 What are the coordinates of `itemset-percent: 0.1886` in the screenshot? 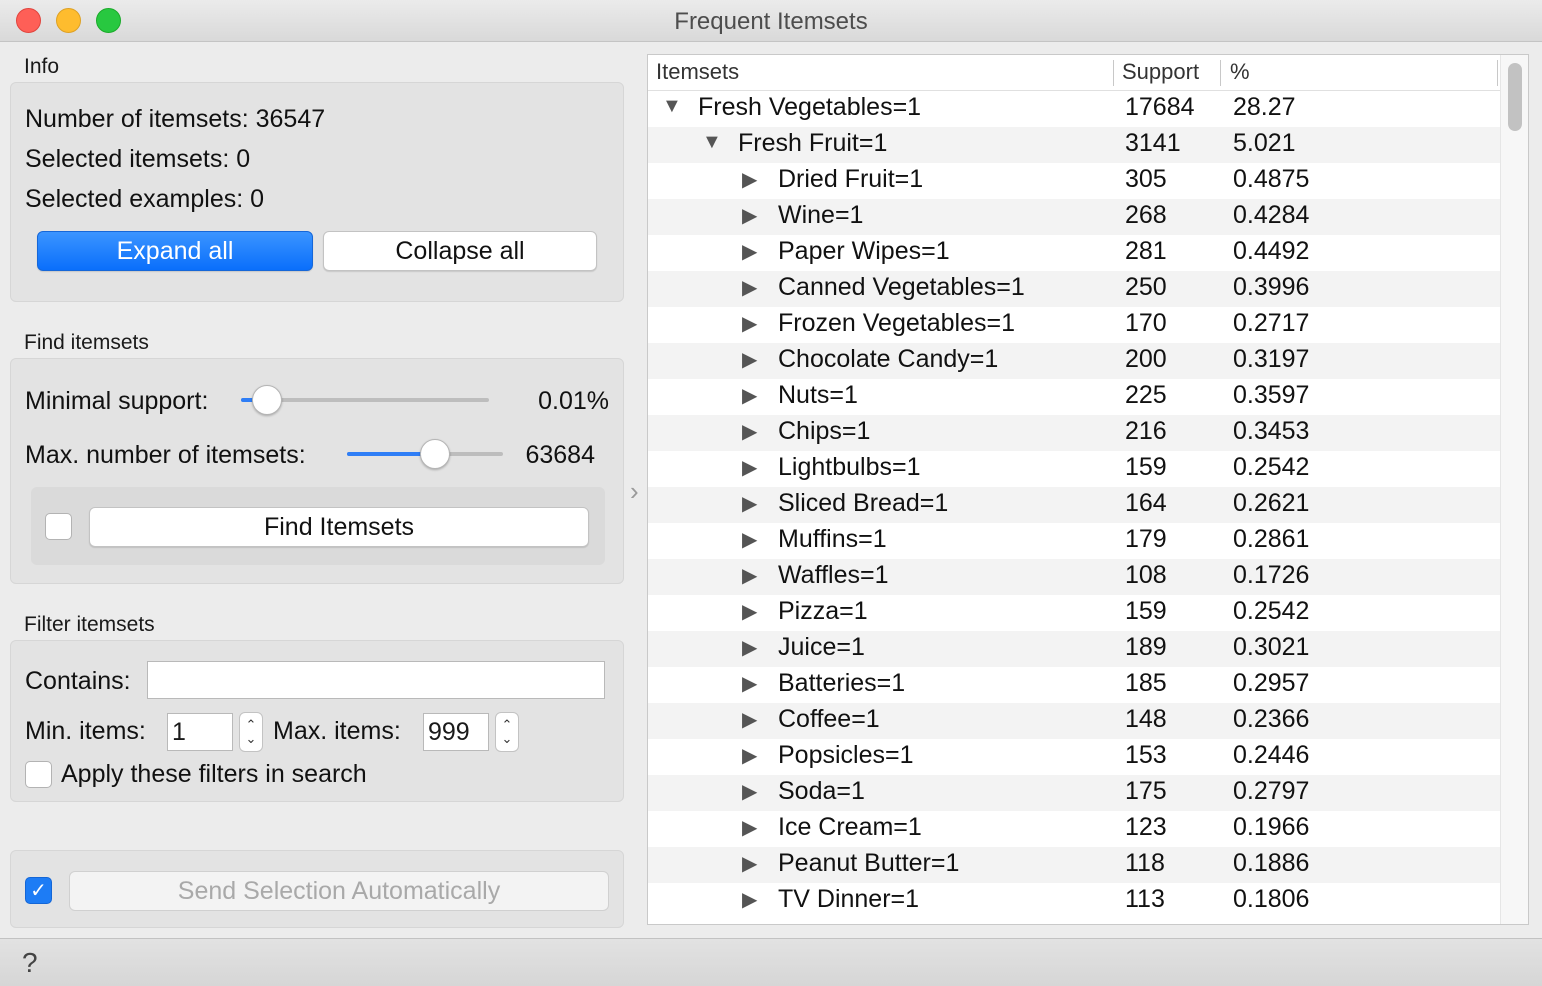 It's located at (1271, 863).